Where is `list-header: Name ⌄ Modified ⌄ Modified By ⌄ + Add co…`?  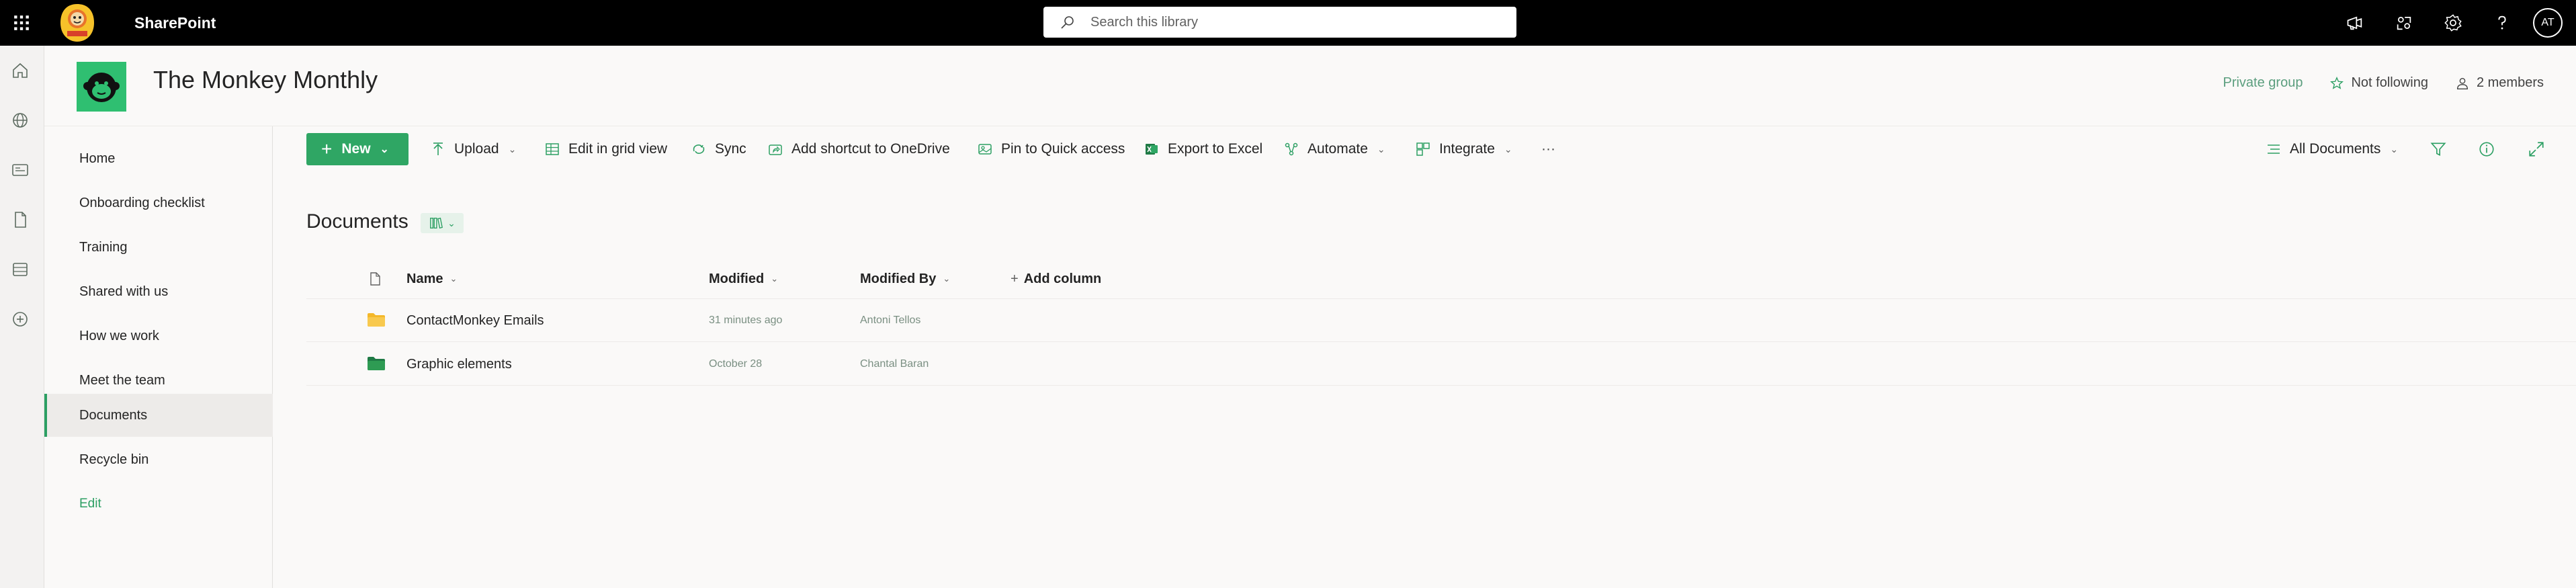 list-header: Name ⌄ Modified ⌄ Modified By ⌄ + Add co… is located at coordinates (1441, 279).